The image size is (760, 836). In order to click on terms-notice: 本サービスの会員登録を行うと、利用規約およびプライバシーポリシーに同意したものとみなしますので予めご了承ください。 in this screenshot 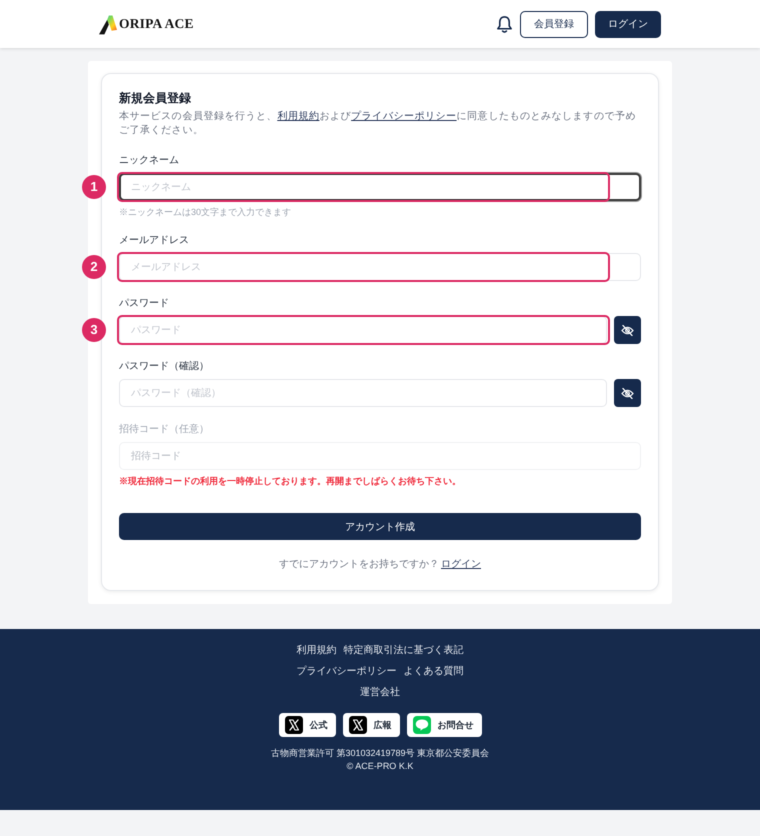, I will do `click(378, 124)`.